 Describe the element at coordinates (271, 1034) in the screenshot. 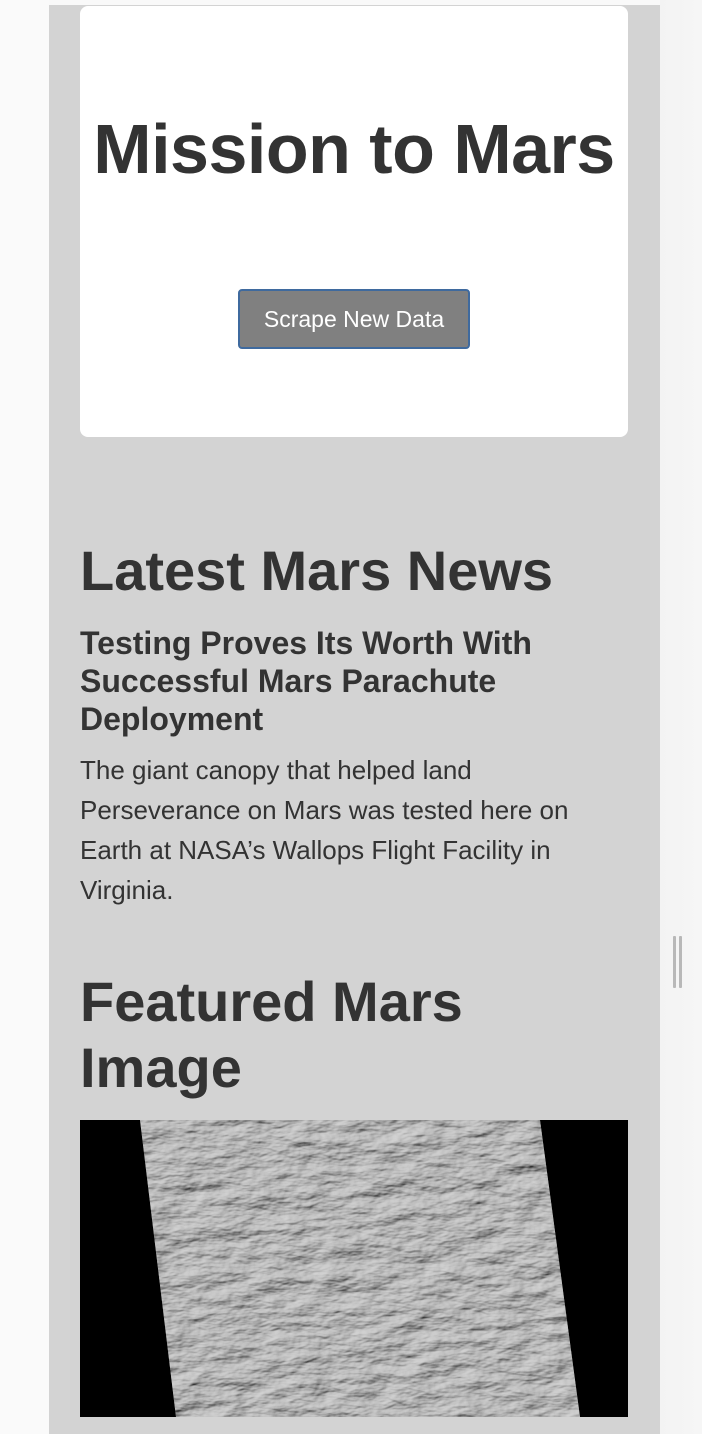

I see `featured-image-heading: Featured Mars Image` at that location.